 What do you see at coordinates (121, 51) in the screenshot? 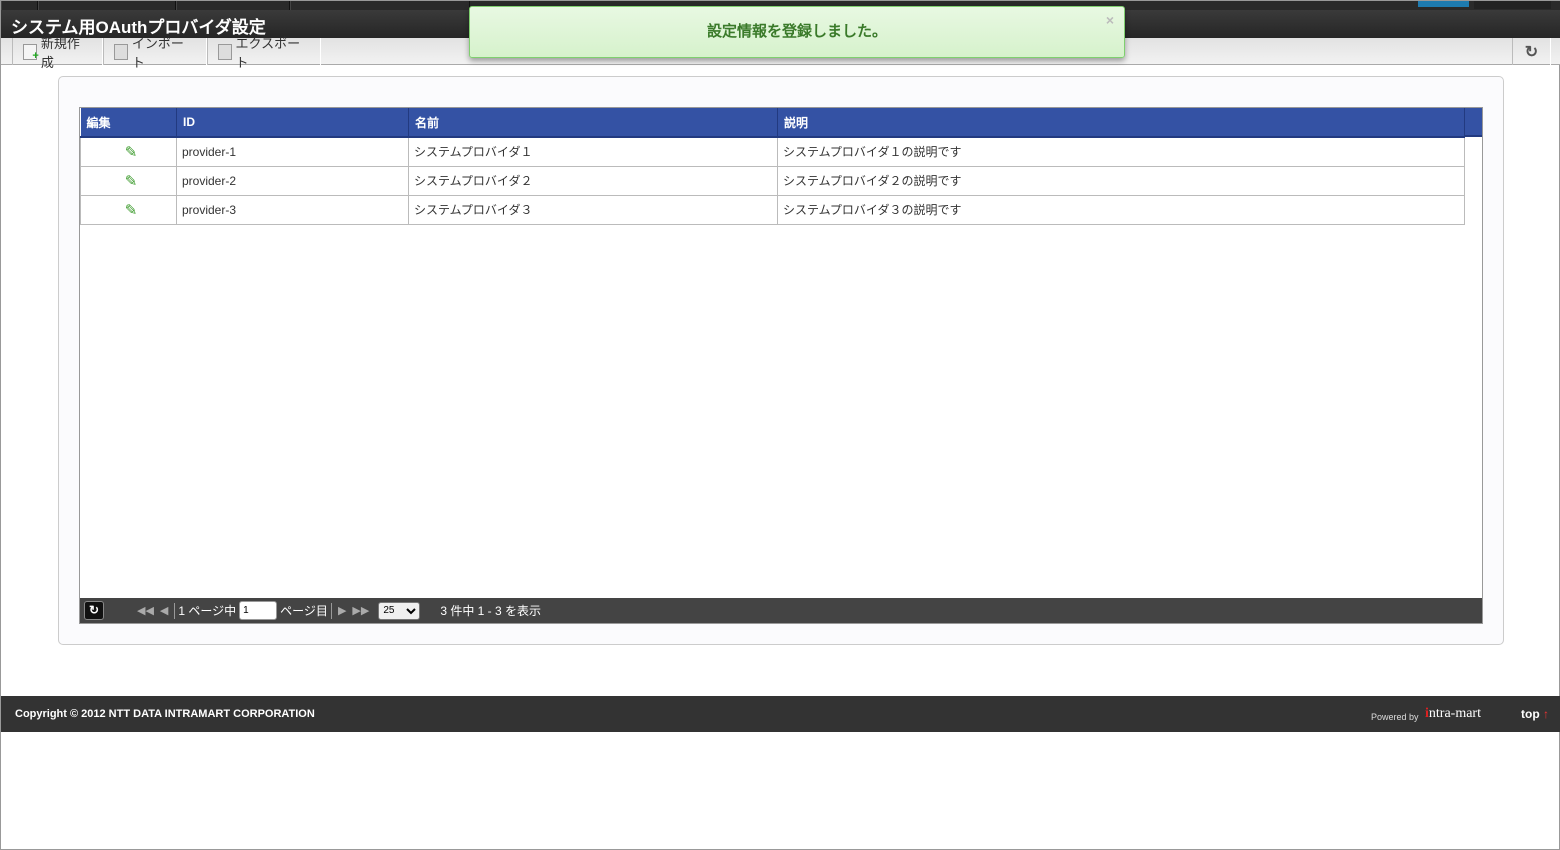
I see `import-icon` at bounding box center [121, 51].